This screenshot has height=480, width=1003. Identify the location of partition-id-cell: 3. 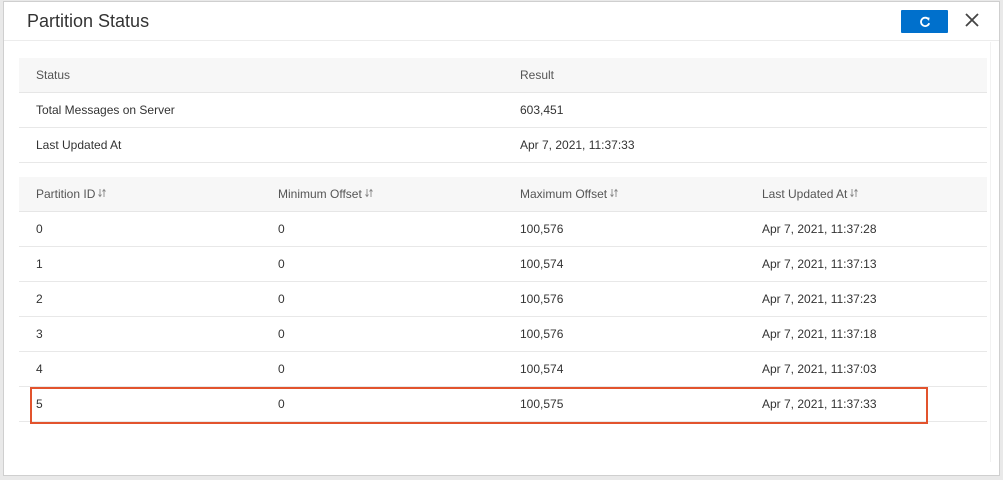
(39, 334).